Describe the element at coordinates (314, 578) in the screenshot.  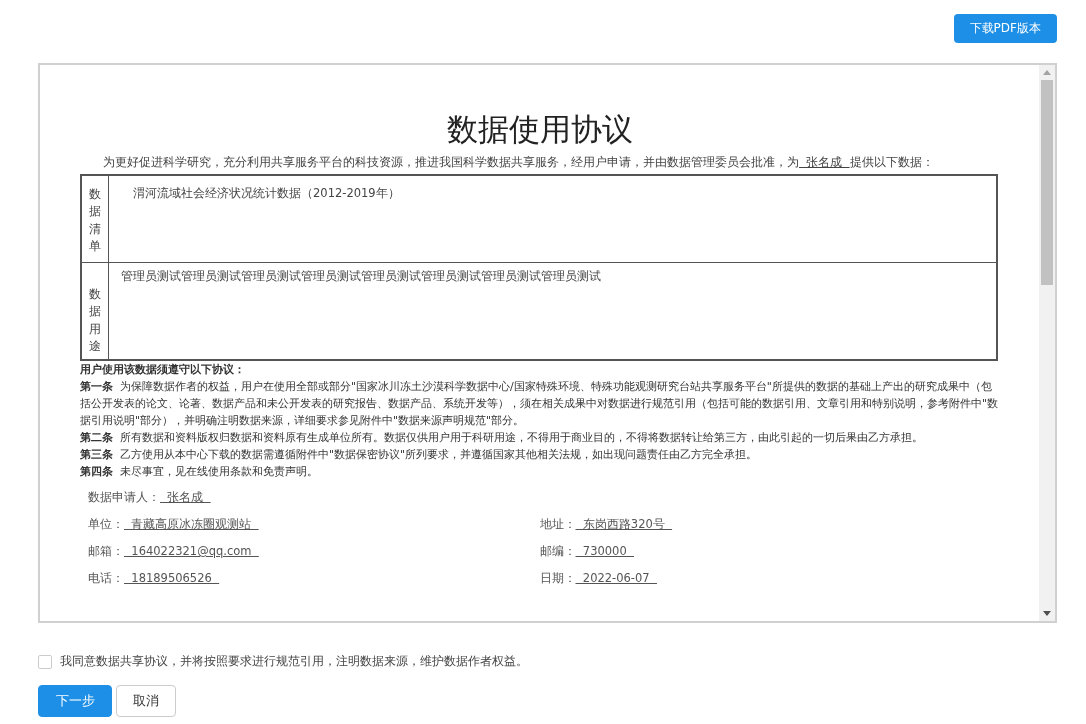
I see `info-field: 电话： 18189506526` at that location.